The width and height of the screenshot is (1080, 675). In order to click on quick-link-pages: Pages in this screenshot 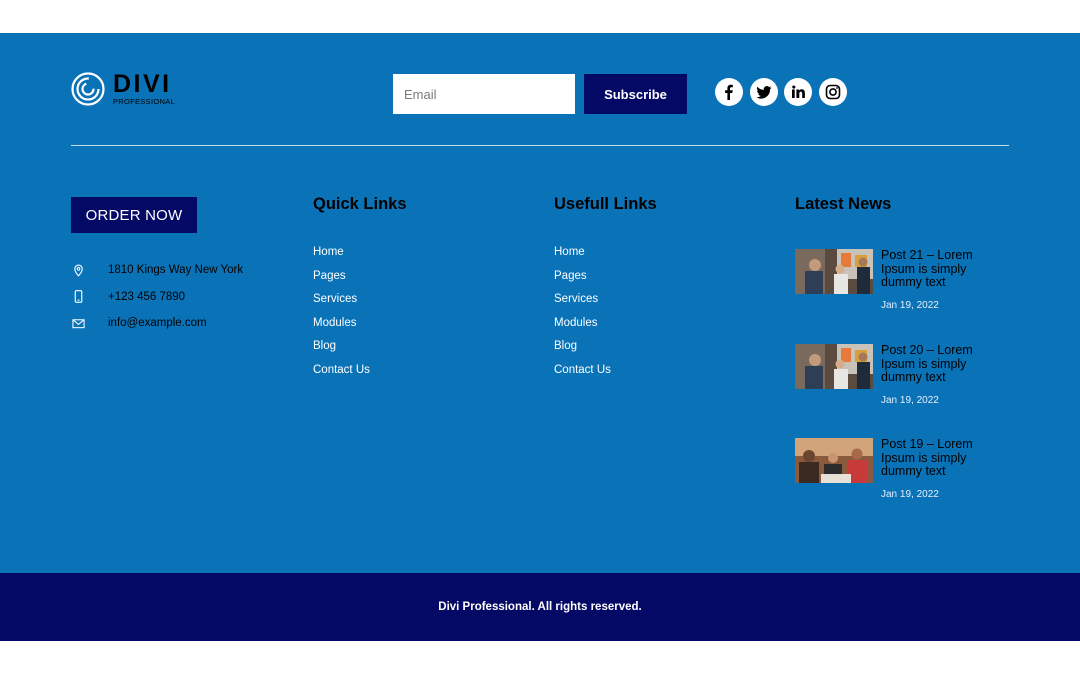, I will do `click(341, 281)`.